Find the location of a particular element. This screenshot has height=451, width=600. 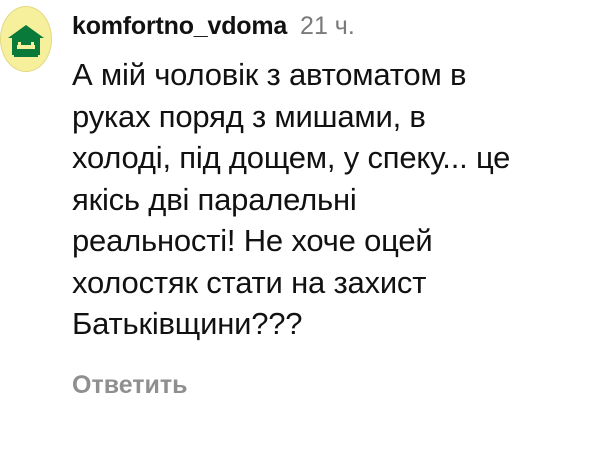

house-logo-icon is located at coordinates (26, 41).